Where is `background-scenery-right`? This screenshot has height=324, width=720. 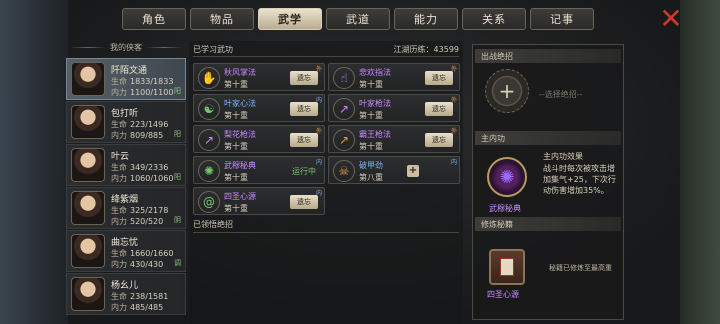 background-scenery-right is located at coordinates (700, 162).